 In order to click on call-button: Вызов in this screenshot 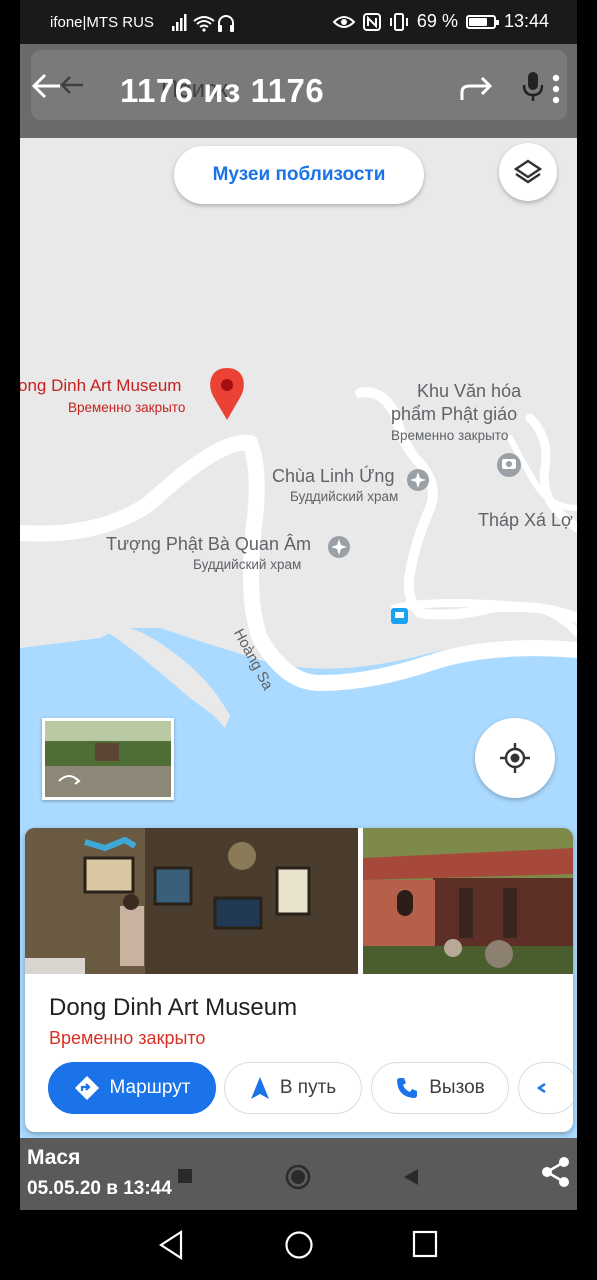, I will do `click(440, 1088)`.